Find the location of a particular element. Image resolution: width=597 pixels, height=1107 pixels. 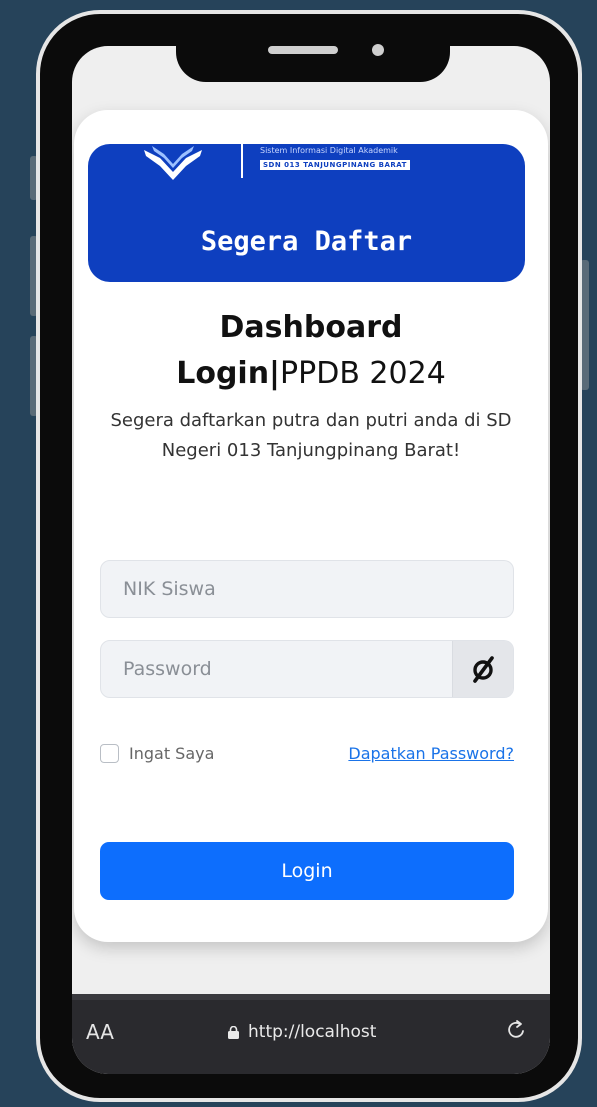

phone-notch is located at coordinates (313, 48).